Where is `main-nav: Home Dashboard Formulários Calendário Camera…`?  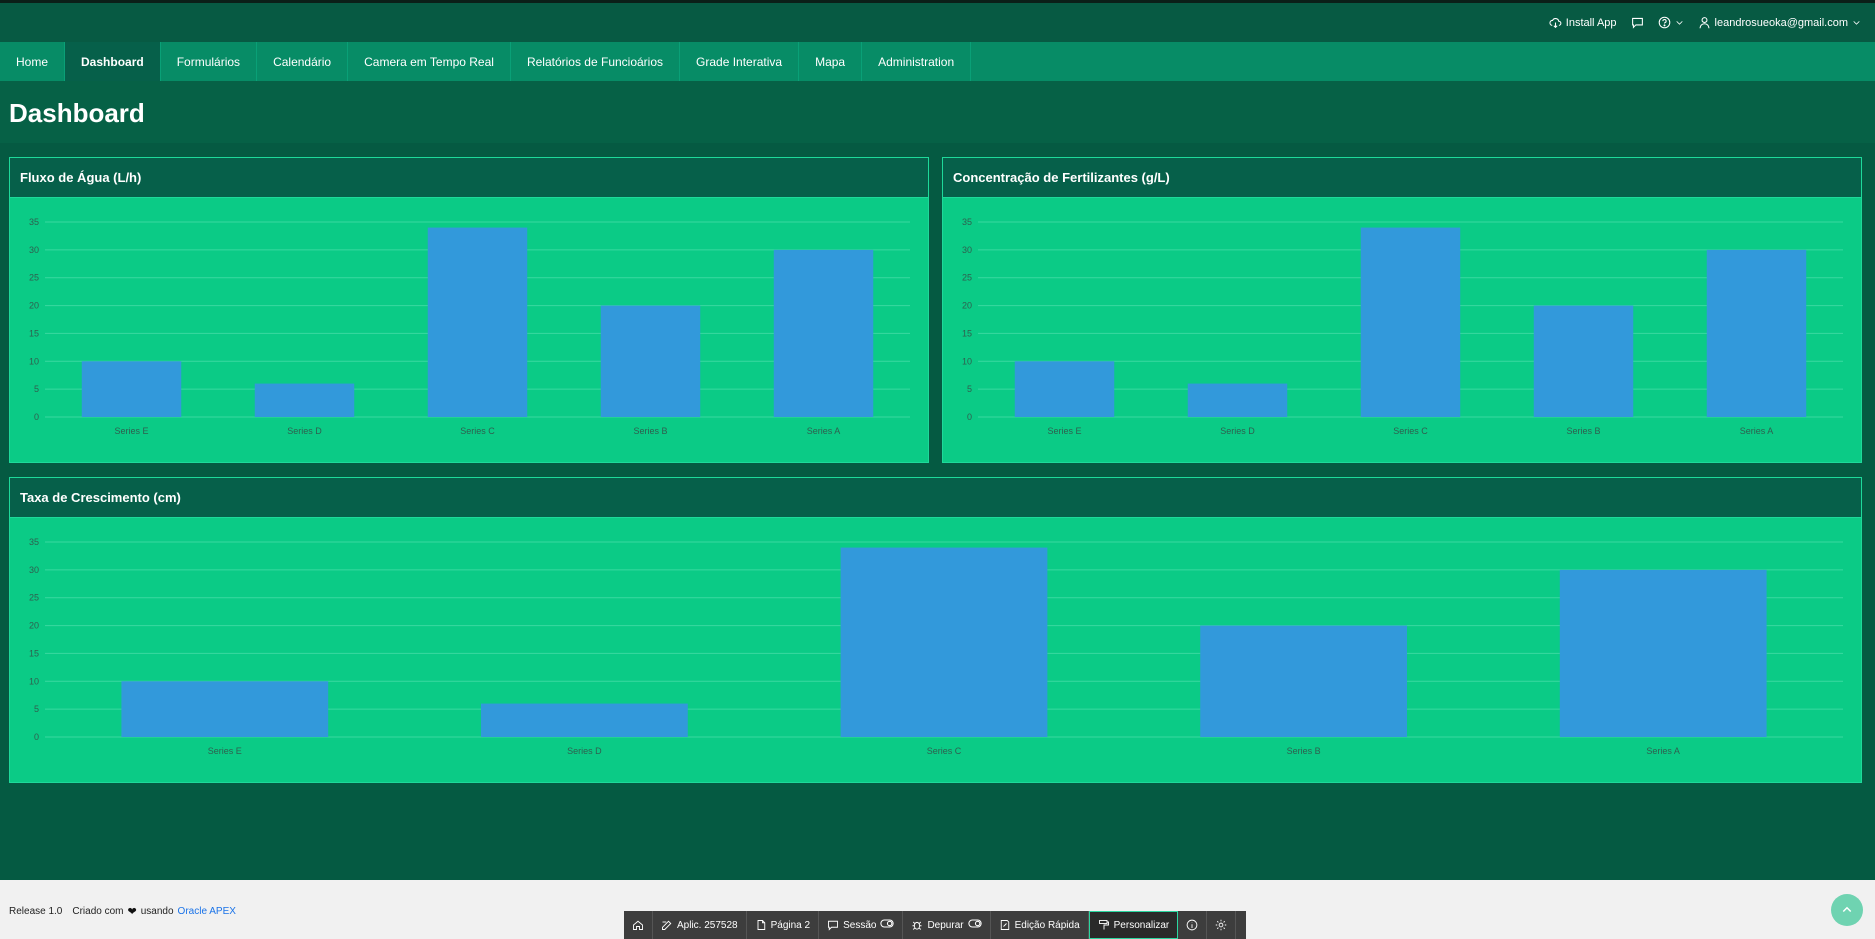
main-nav: Home Dashboard Formulários Calendário Camera… is located at coordinates (937, 61).